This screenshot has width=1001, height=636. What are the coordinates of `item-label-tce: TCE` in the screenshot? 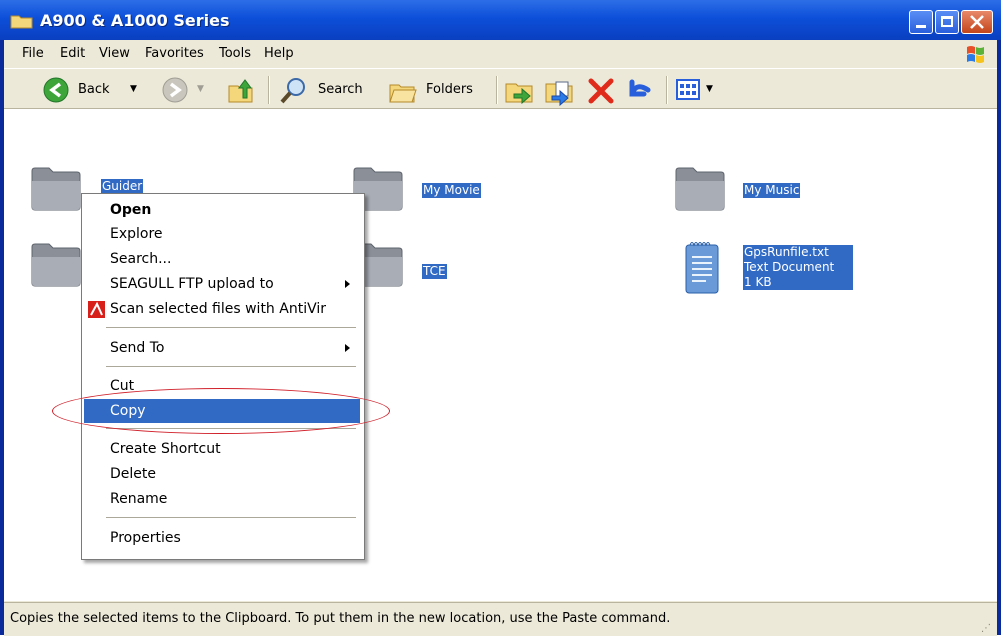 It's located at (434, 271).